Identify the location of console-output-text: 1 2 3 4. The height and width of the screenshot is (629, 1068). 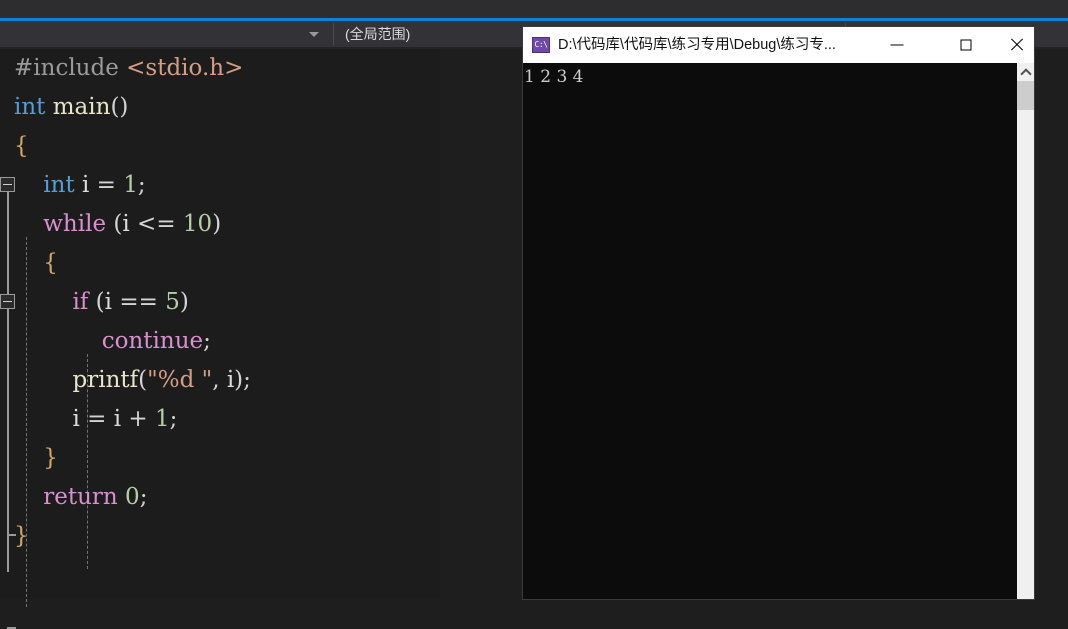
(554, 77).